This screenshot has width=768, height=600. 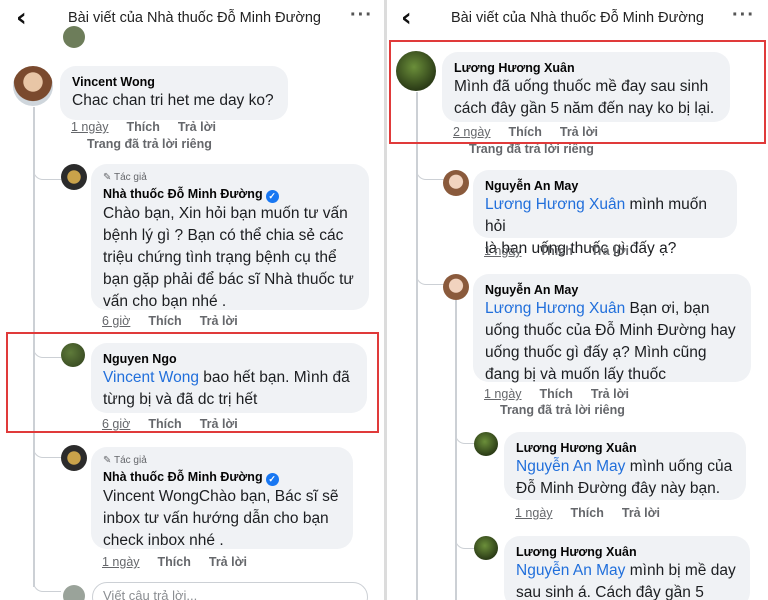 What do you see at coordinates (274, 377) in the screenshot?
I see `text-fragment: bao hết bạn. Mình đã` at bounding box center [274, 377].